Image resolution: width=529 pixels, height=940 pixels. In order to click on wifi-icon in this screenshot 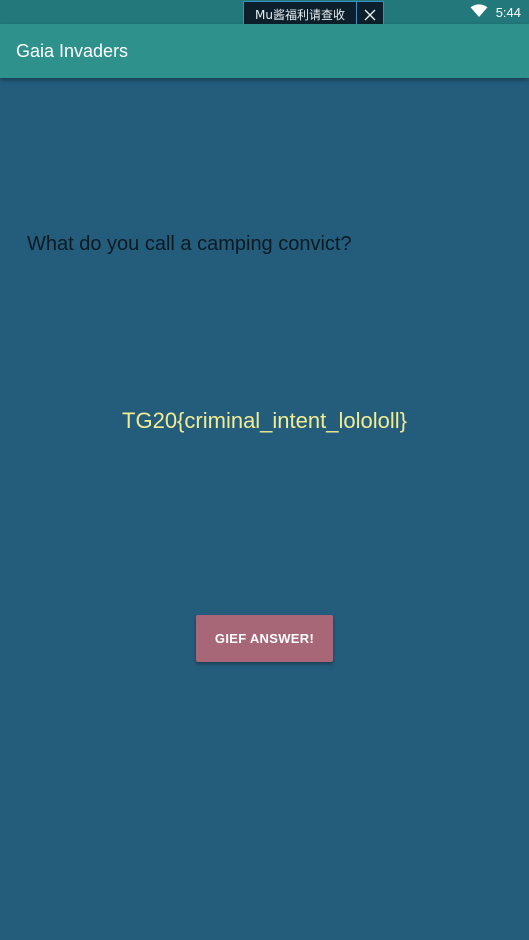, I will do `click(479, 12)`.